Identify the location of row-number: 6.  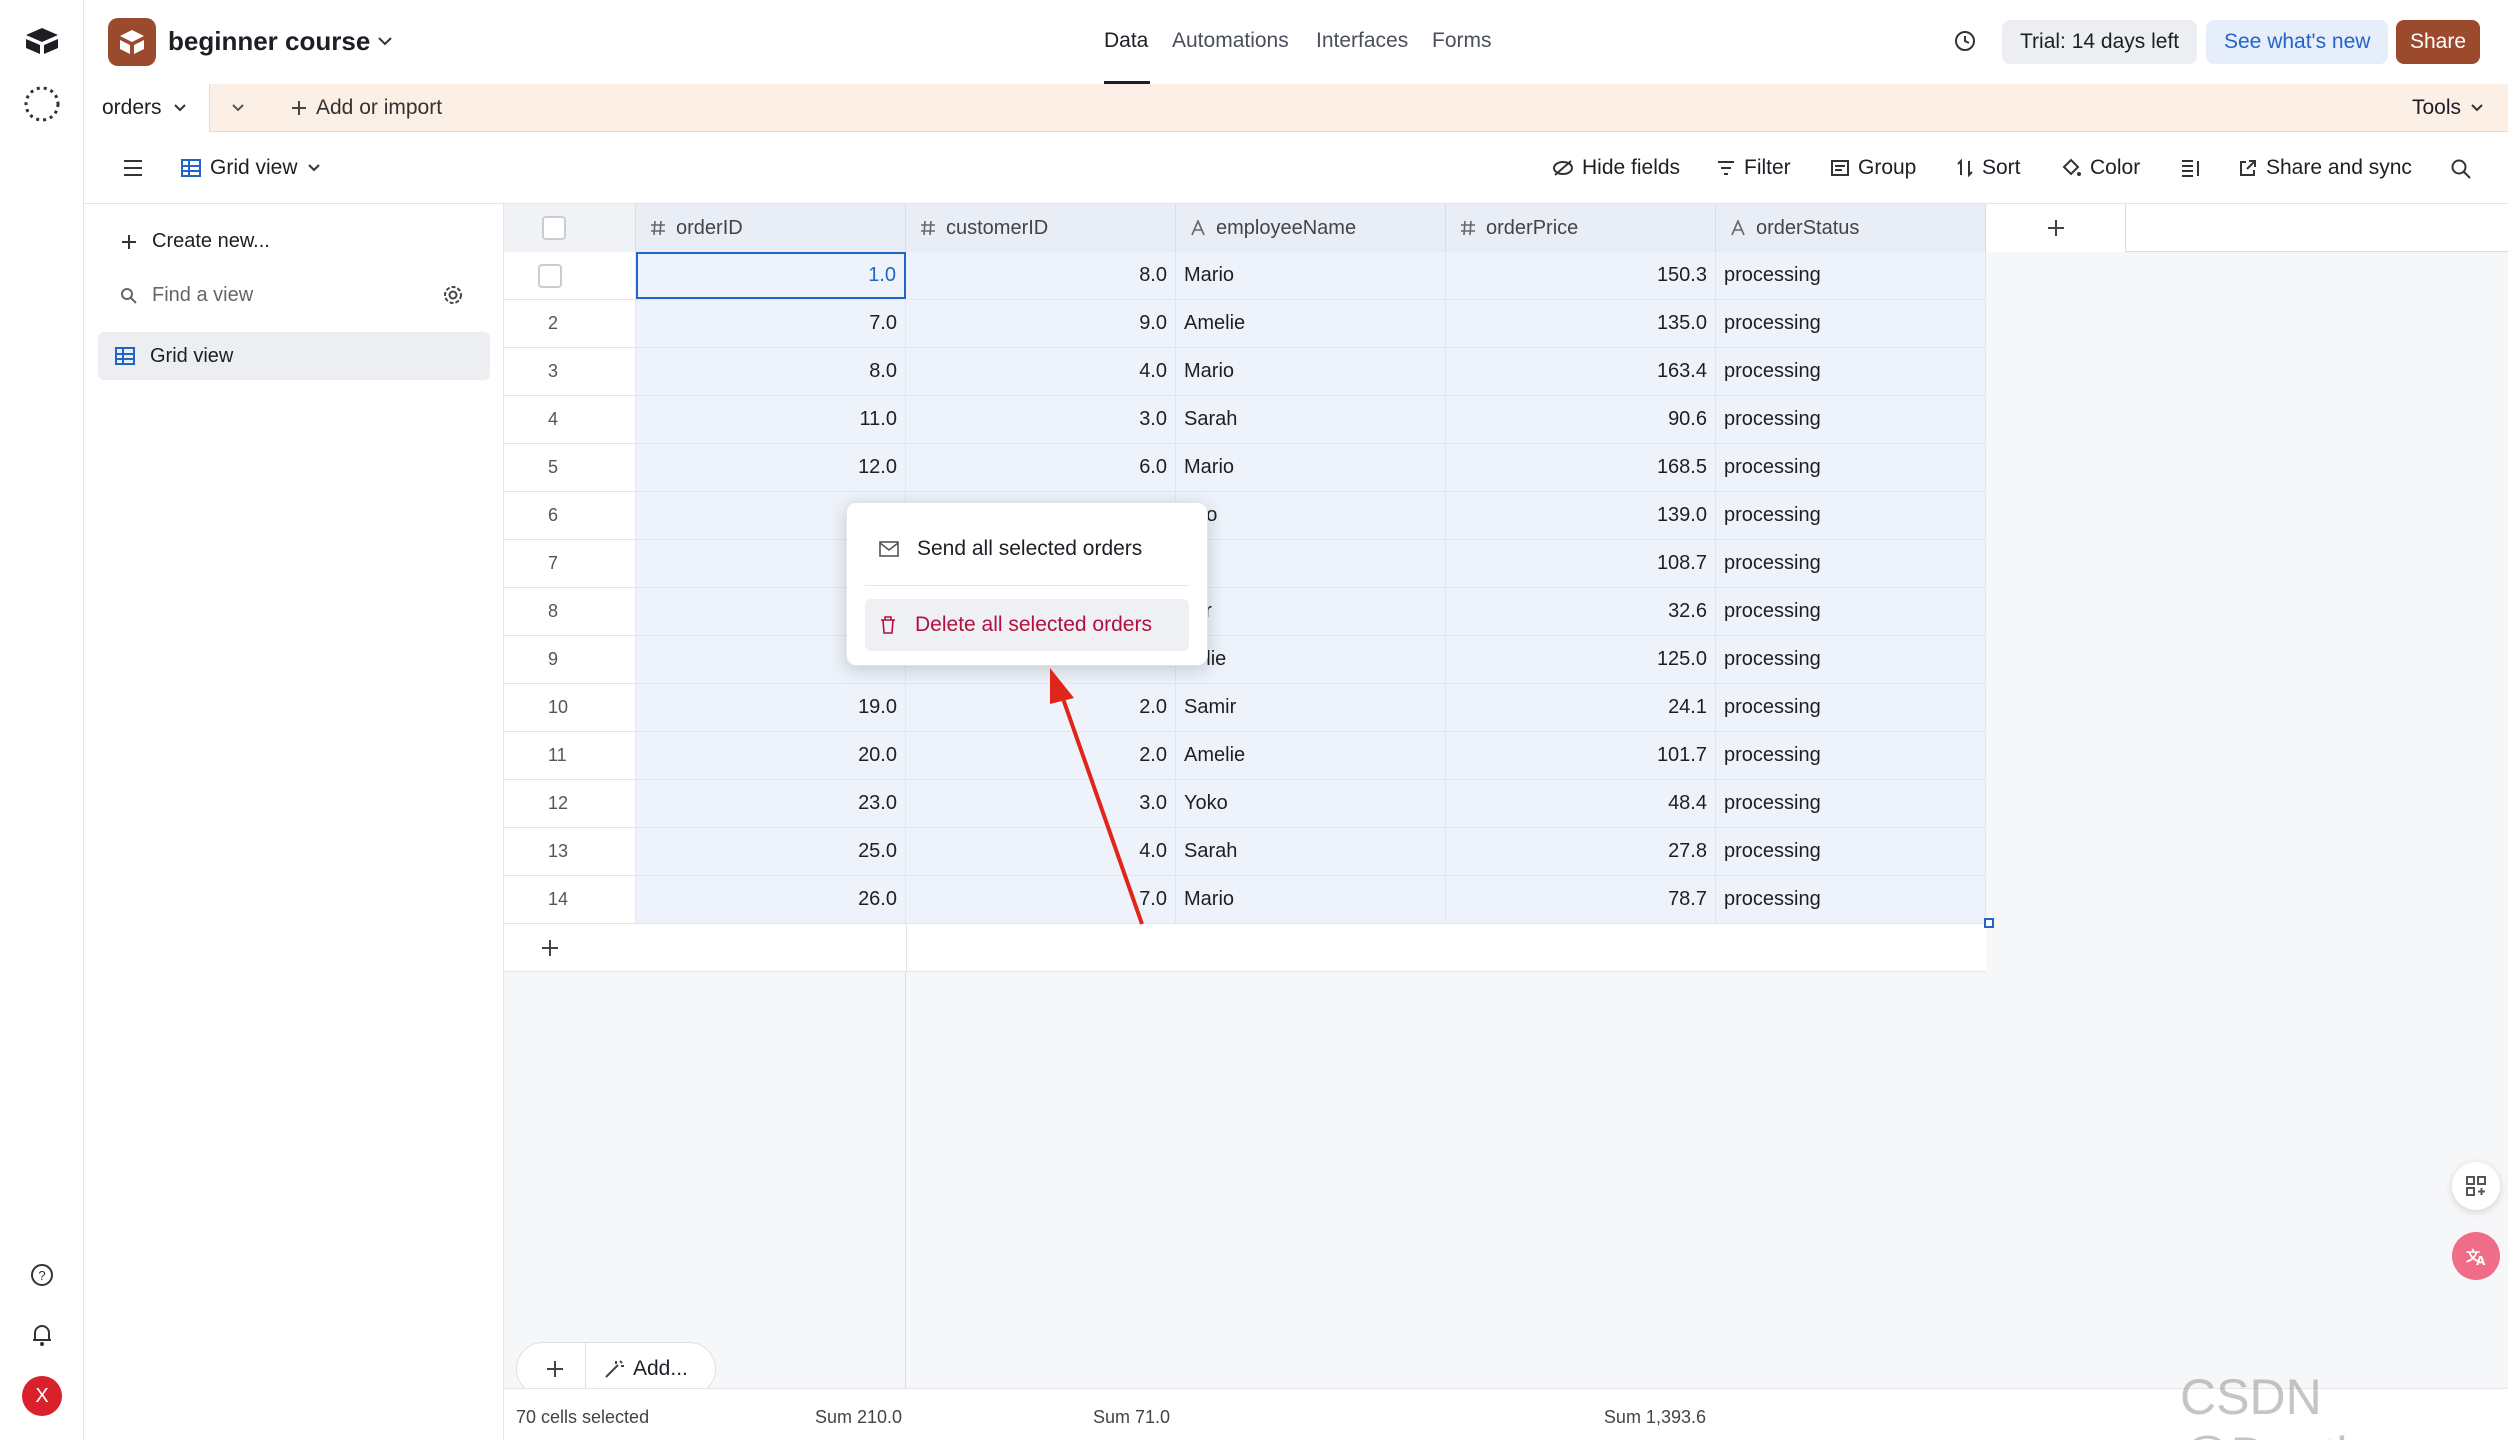
(570, 515).